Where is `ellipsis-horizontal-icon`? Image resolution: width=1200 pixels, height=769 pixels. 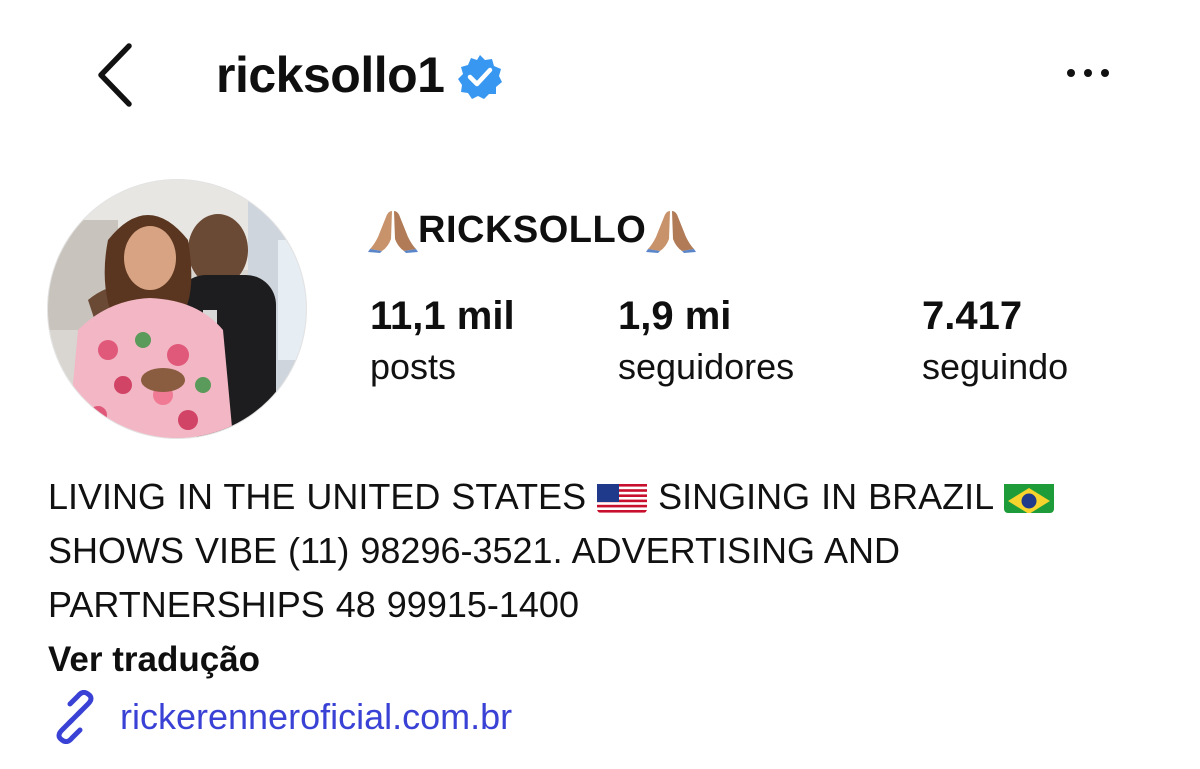 ellipsis-horizontal-icon is located at coordinates (1071, 73).